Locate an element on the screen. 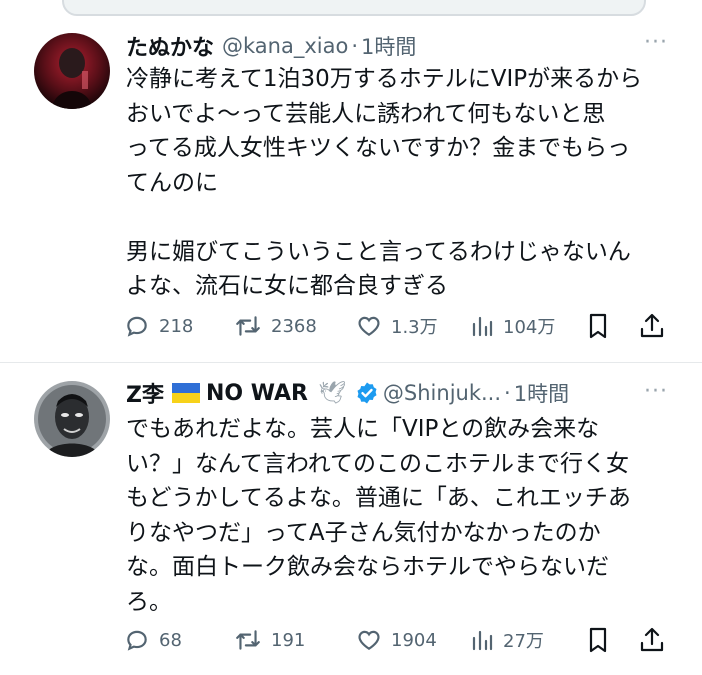 This screenshot has height=675, width=702. display-name: Z李 is located at coordinates (145, 393).